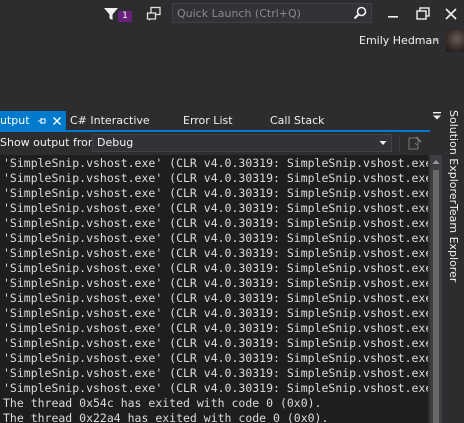  What do you see at coordinates (399, 143) in the screenshot?
I see `toolbar-separator` at bounding box center [399, 143].